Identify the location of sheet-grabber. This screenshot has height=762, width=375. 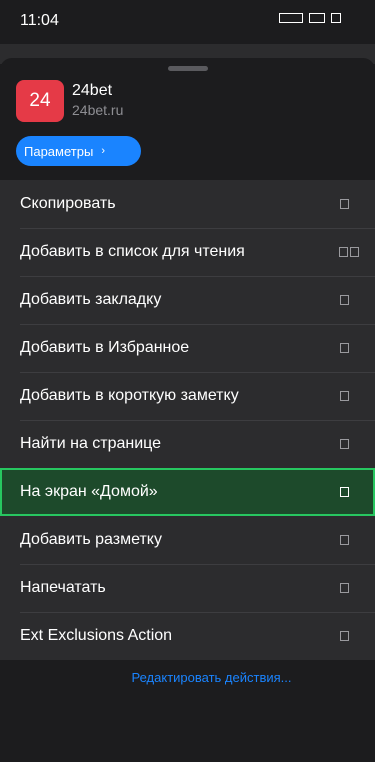
(188, 68).